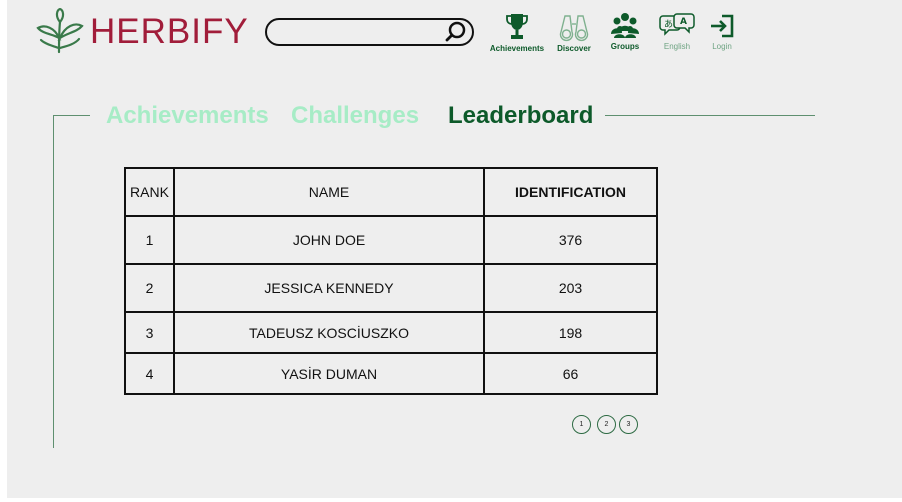  Describe the element at coordinates (187, 116) in the screenshot. I see `tab-achievements: Achievements` at that location.